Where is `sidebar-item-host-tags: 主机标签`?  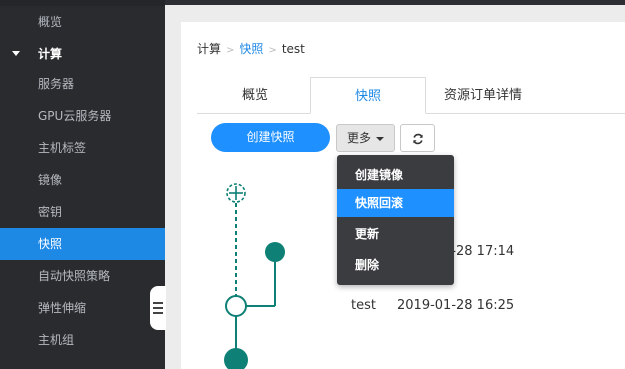
sidebar-item-host-tags: 主机标签 is located at coordinates (82, 148).